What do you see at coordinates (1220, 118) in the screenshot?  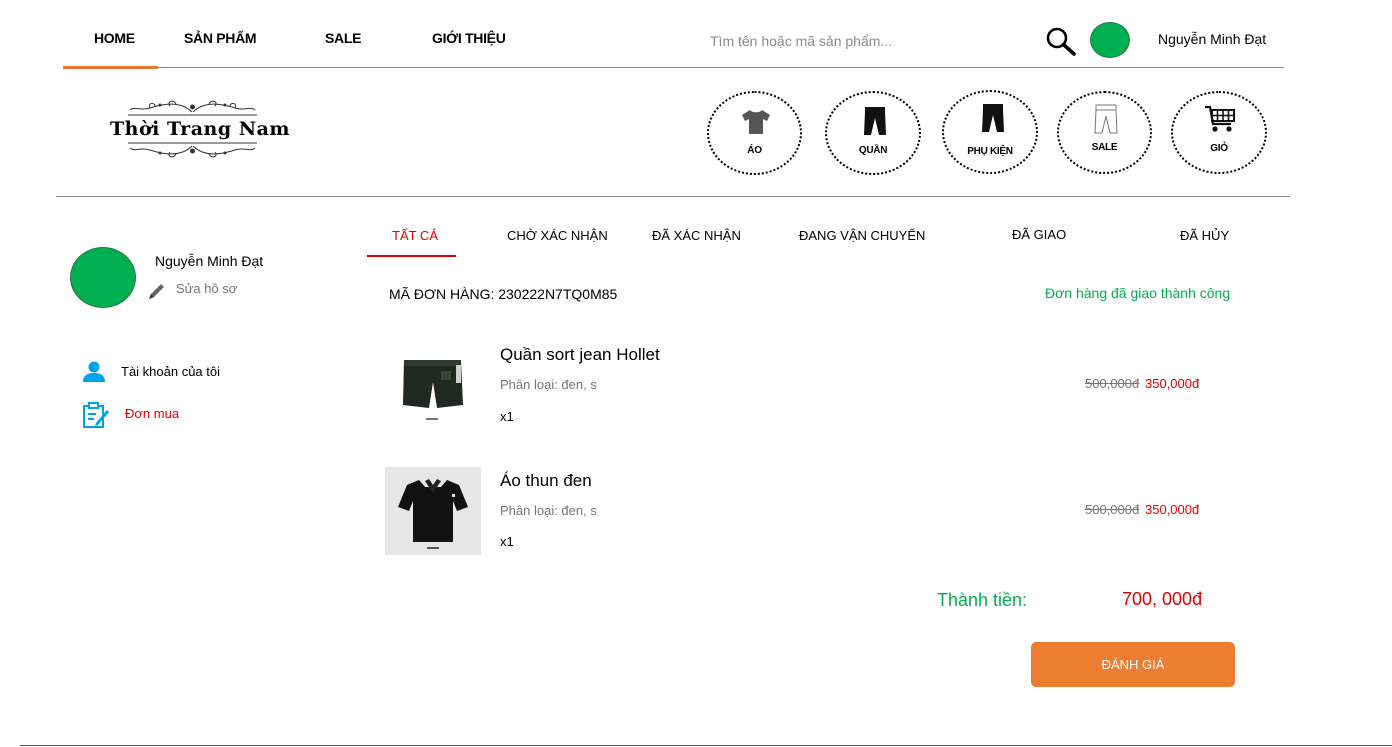 I see `cart-icon` at bounding box center [1220, 118].